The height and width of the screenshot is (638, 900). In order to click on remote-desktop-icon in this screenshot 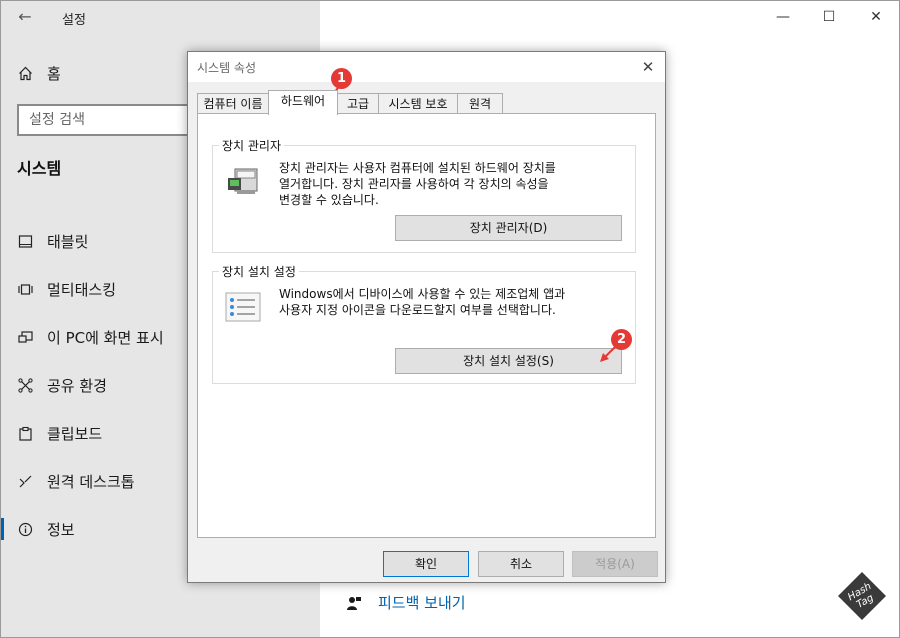, I will do `click(25, 481)`.